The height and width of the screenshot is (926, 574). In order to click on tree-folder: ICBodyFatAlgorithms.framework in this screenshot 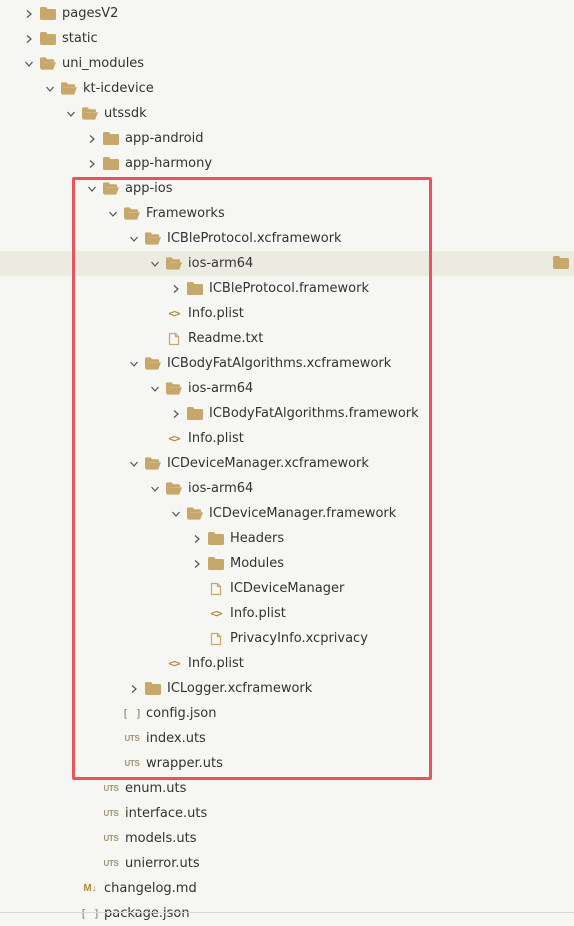, I will do `click(287, 413)`.